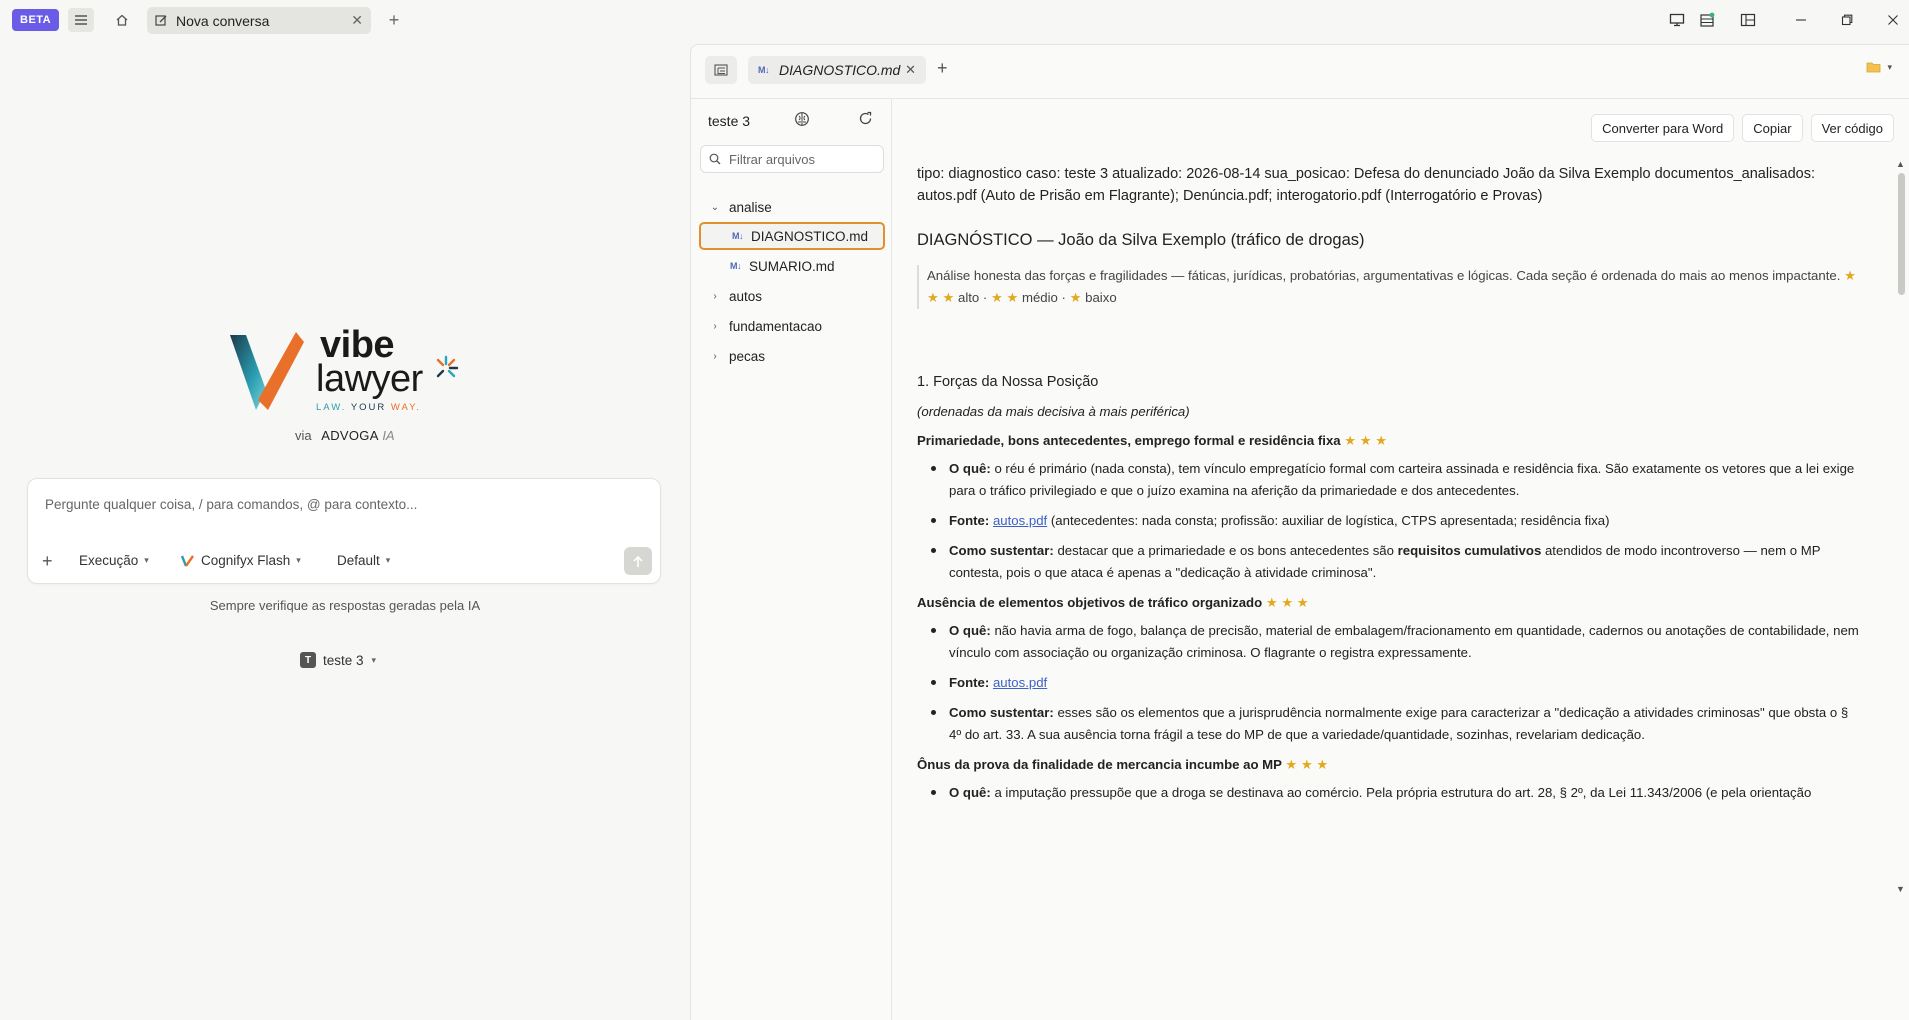 Image resolution: width=1909 pixels, height=1020 pixels. I want to click on layout-icon, so click(1707, 19).